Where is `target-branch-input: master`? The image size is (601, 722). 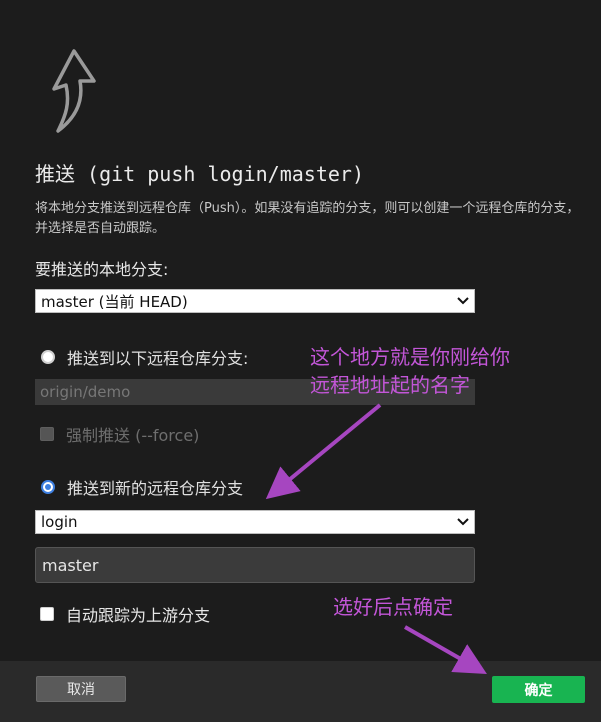
target-branch-input: master is located at coordinates (255, 565).